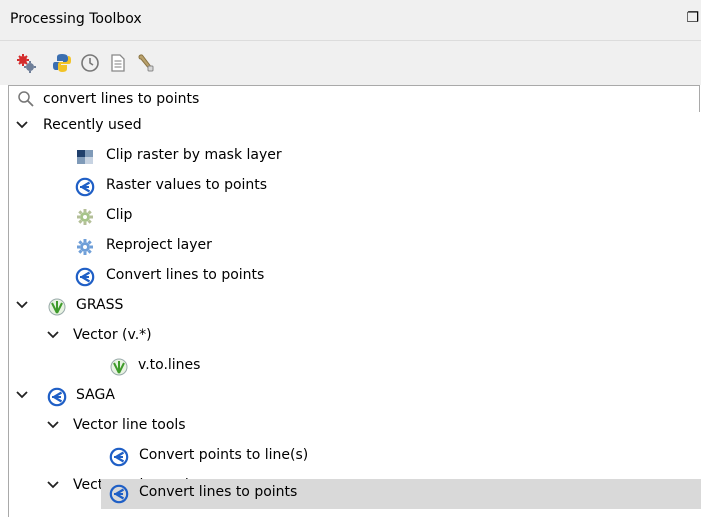 The image size is (701, 517). I want to click on tree-group-vector-line-tools: Vector line tools, so click(355, 427).